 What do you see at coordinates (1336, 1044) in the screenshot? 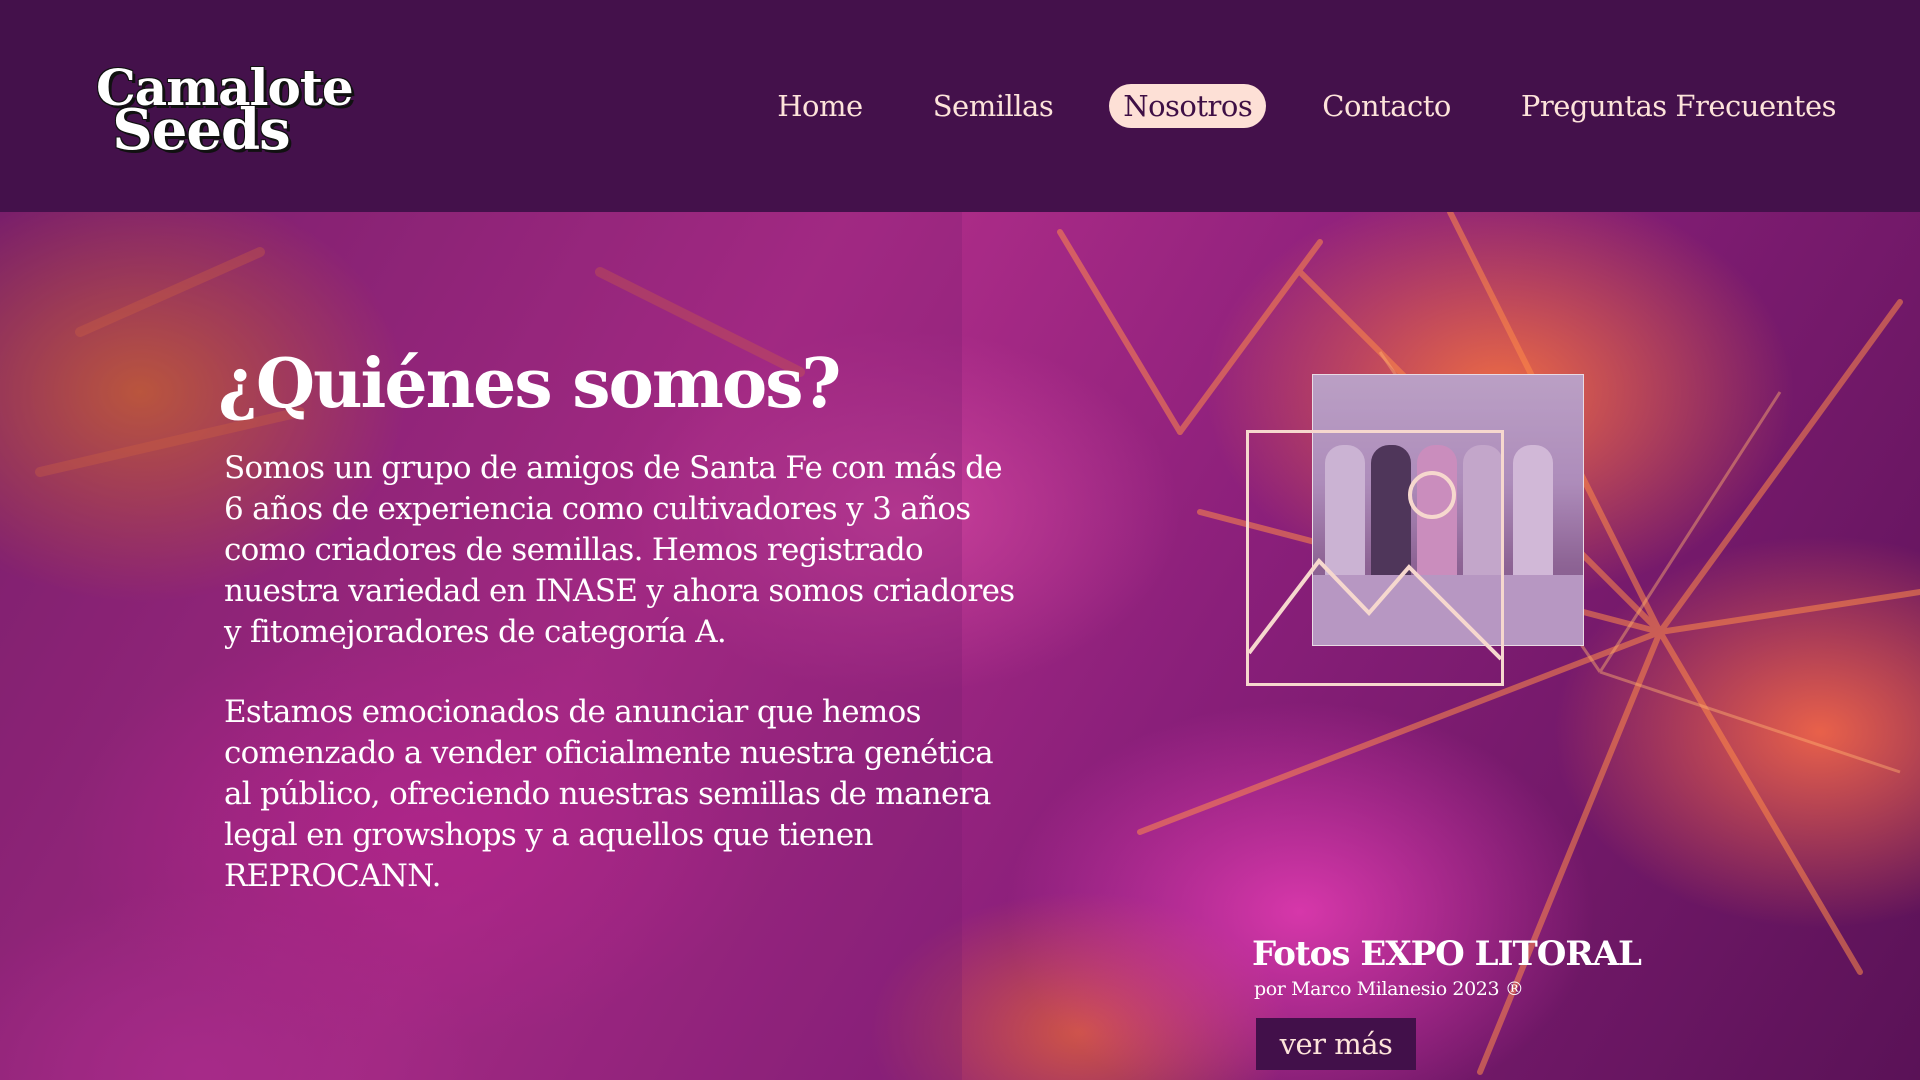
I see `ver-mas-button: ver más` at bounding box center [1336, 1044].